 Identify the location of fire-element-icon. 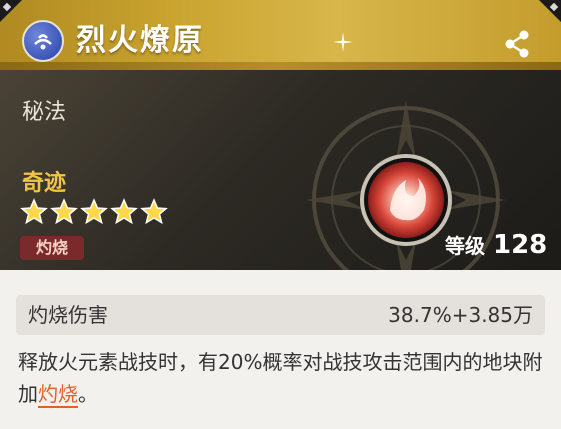
(43, 41).